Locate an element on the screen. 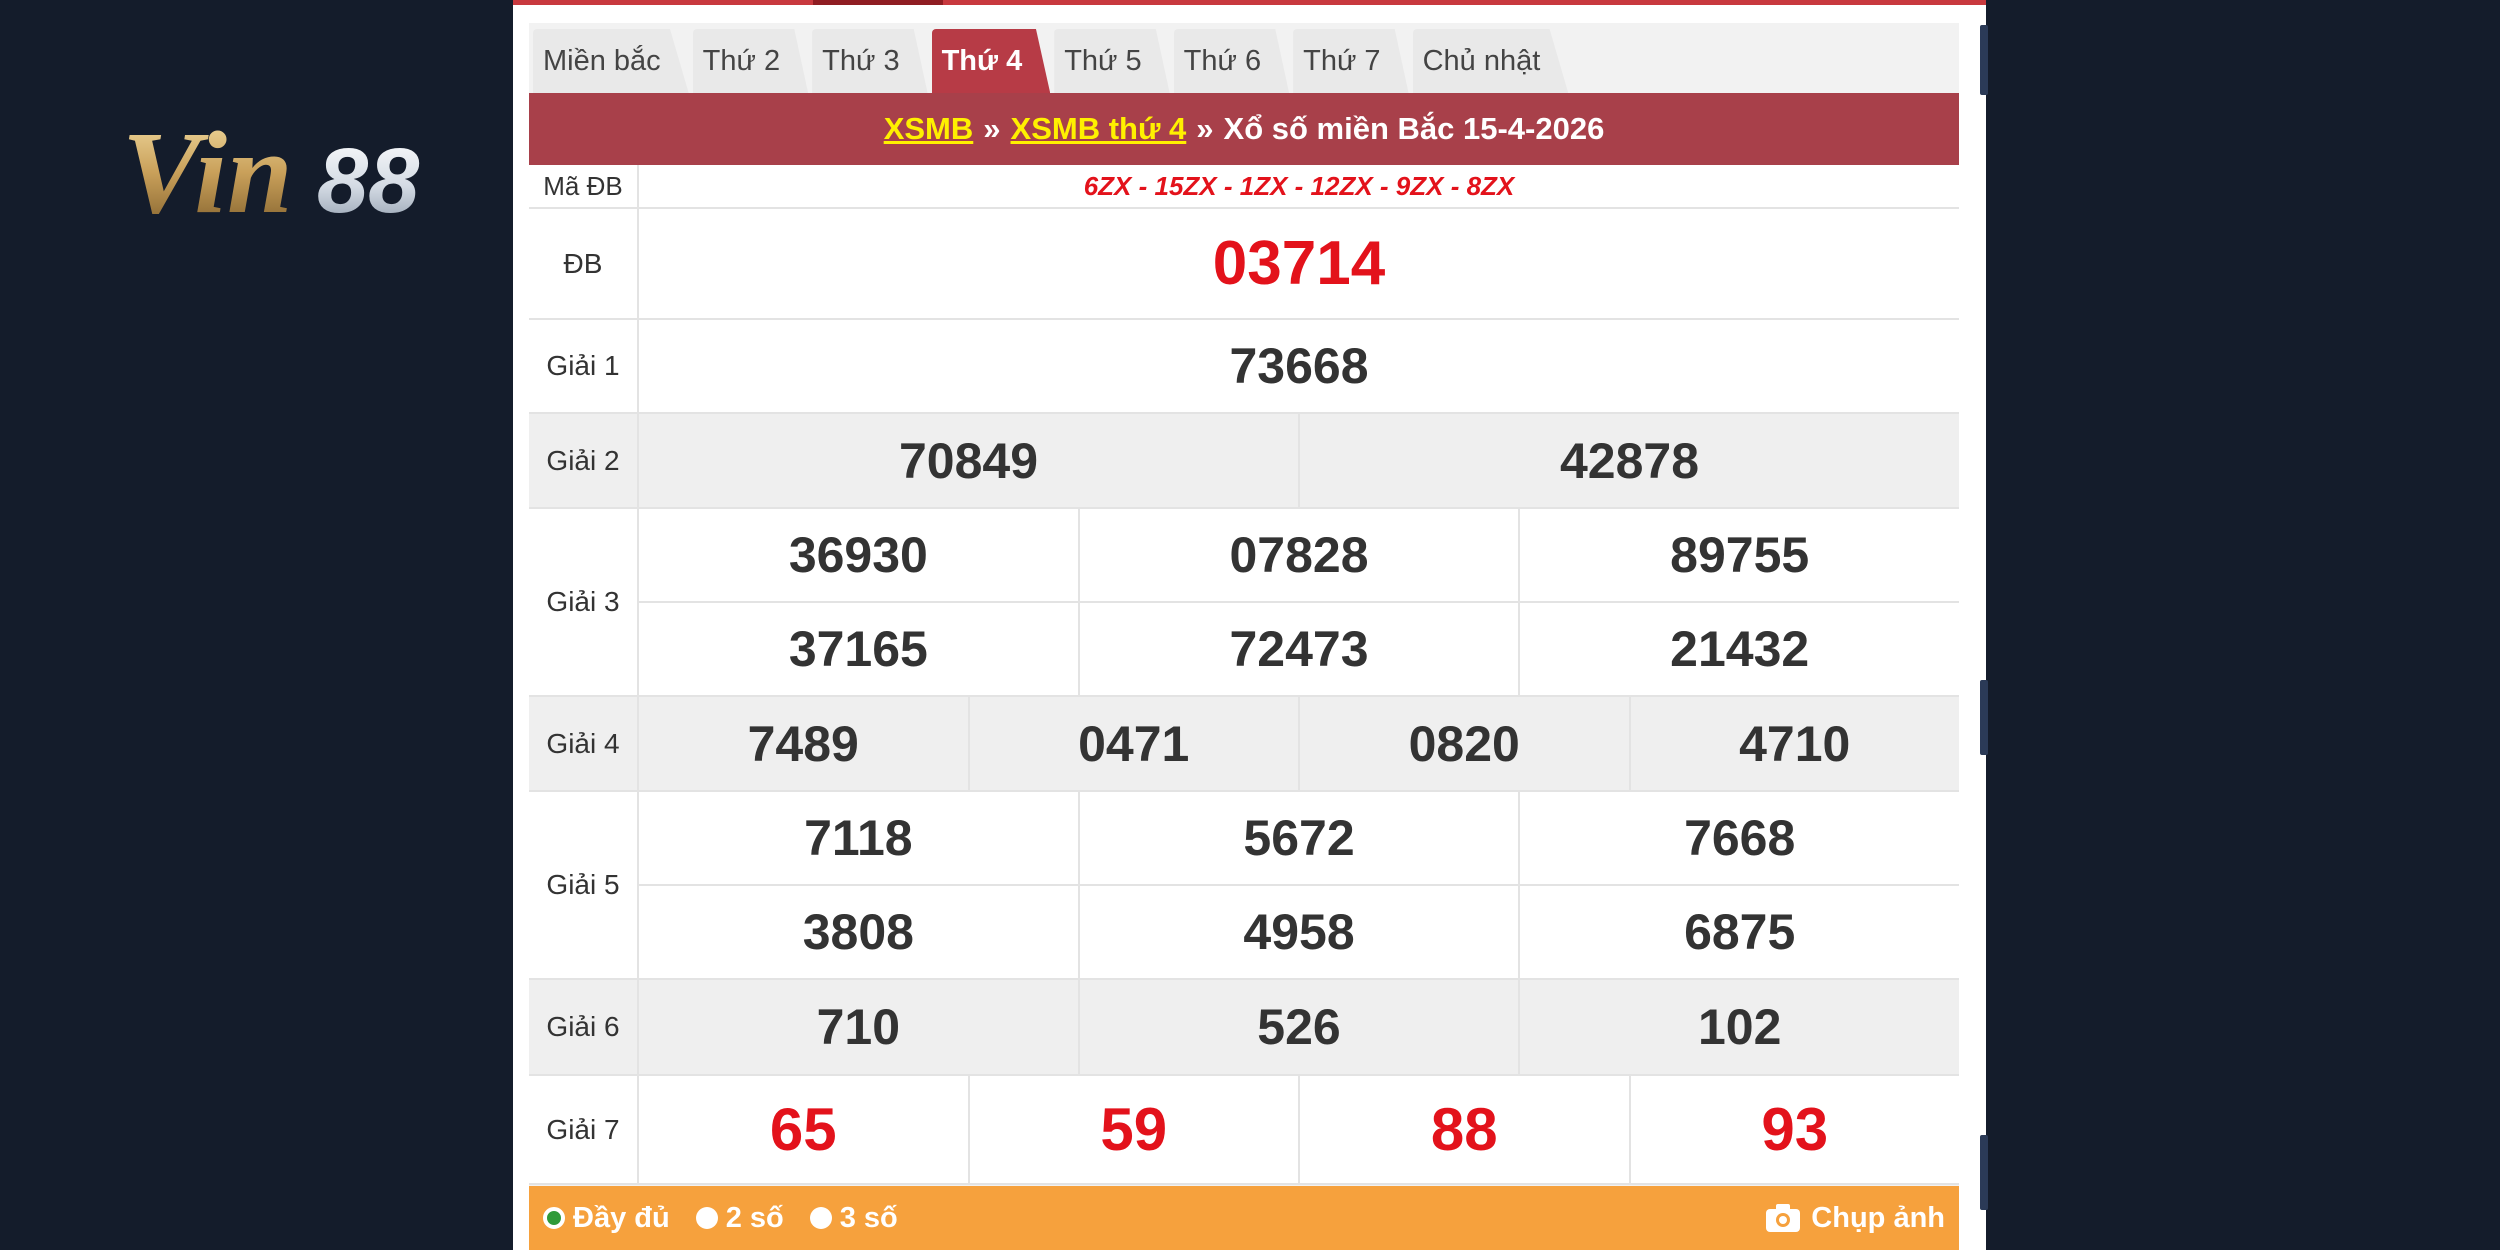 The image size is (2500, 1250). row-giai-2: Giải 2 70849 42878 is located at coordinates (1244, 461).